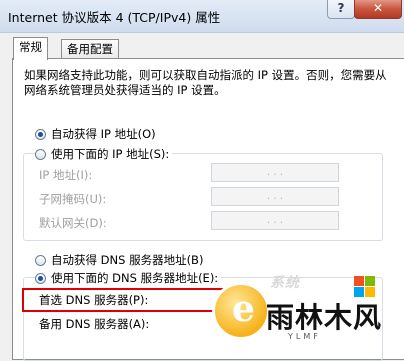 Image resolution: width=404 pixels, height=361 pixels. What do you see at coordinates (127, 260) in the screenshot?
I see `auto-dns-label: 自动获得 DNS 服务器地址(B)` at bounding box center [127, 260].